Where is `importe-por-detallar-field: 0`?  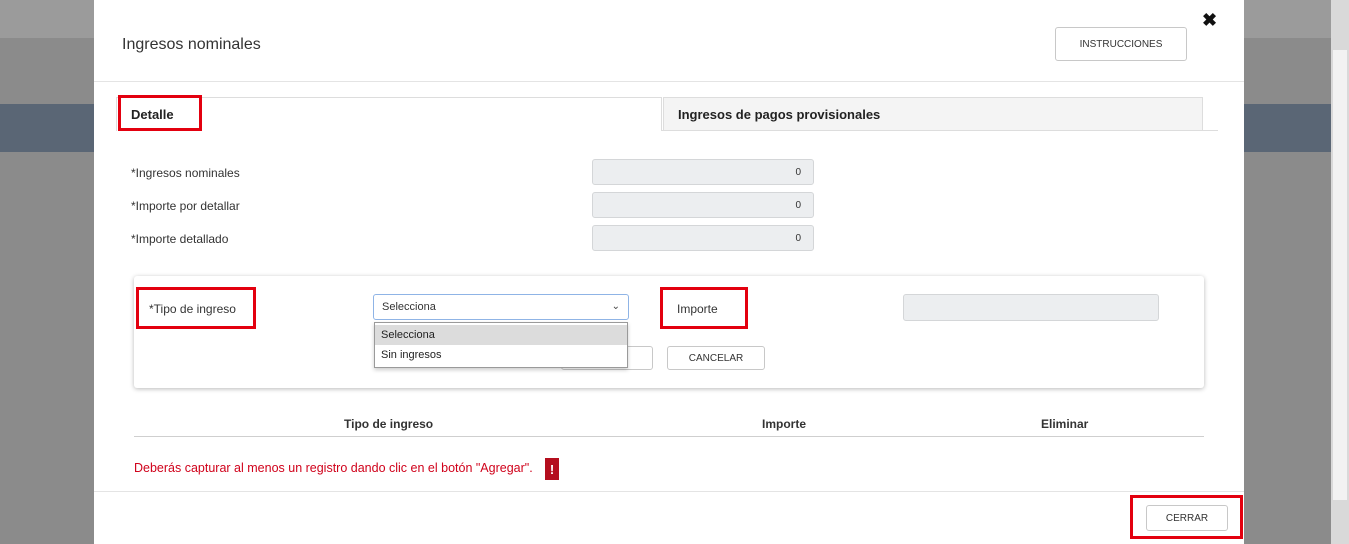
importe-por-detallar-field: 0 is located at coordinates (703, 205).